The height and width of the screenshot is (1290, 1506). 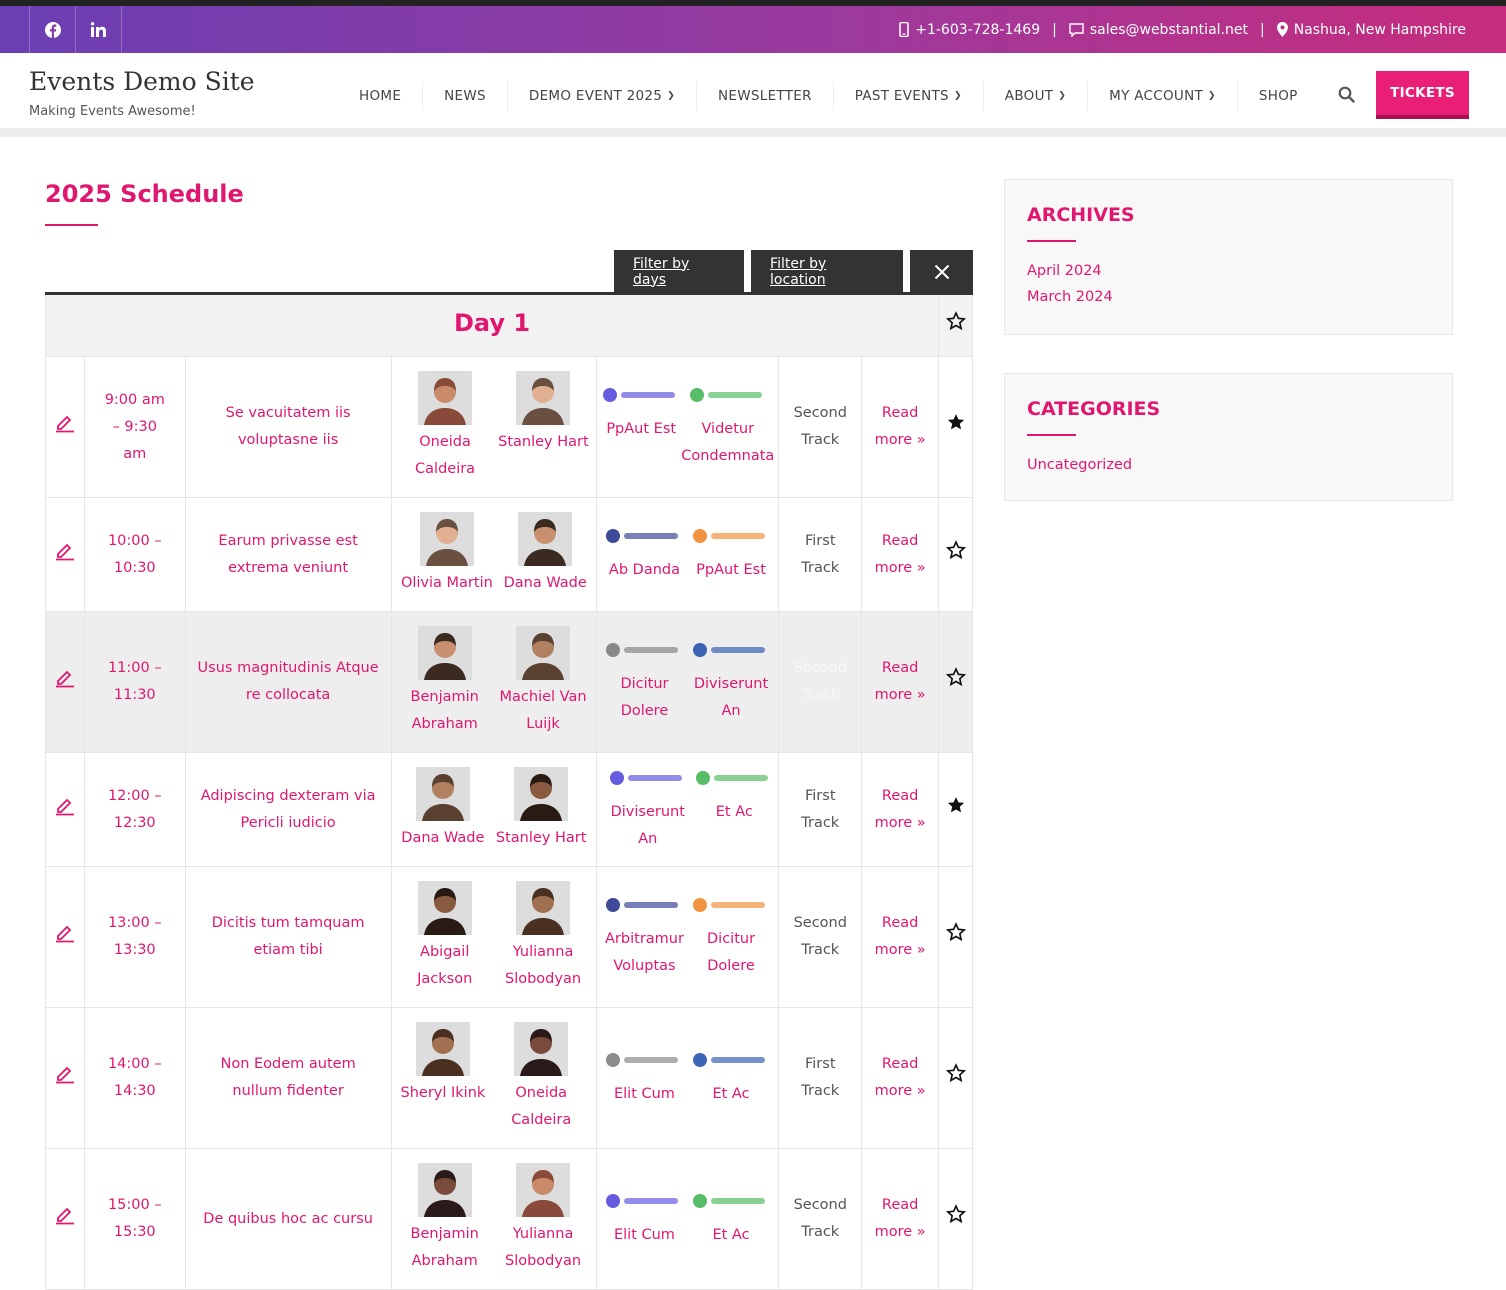 What do you see at coordinates (447, 583) in the screenshot?
I see `speaker-name-link: Olivia Martin` at bounding box center [447, 583].